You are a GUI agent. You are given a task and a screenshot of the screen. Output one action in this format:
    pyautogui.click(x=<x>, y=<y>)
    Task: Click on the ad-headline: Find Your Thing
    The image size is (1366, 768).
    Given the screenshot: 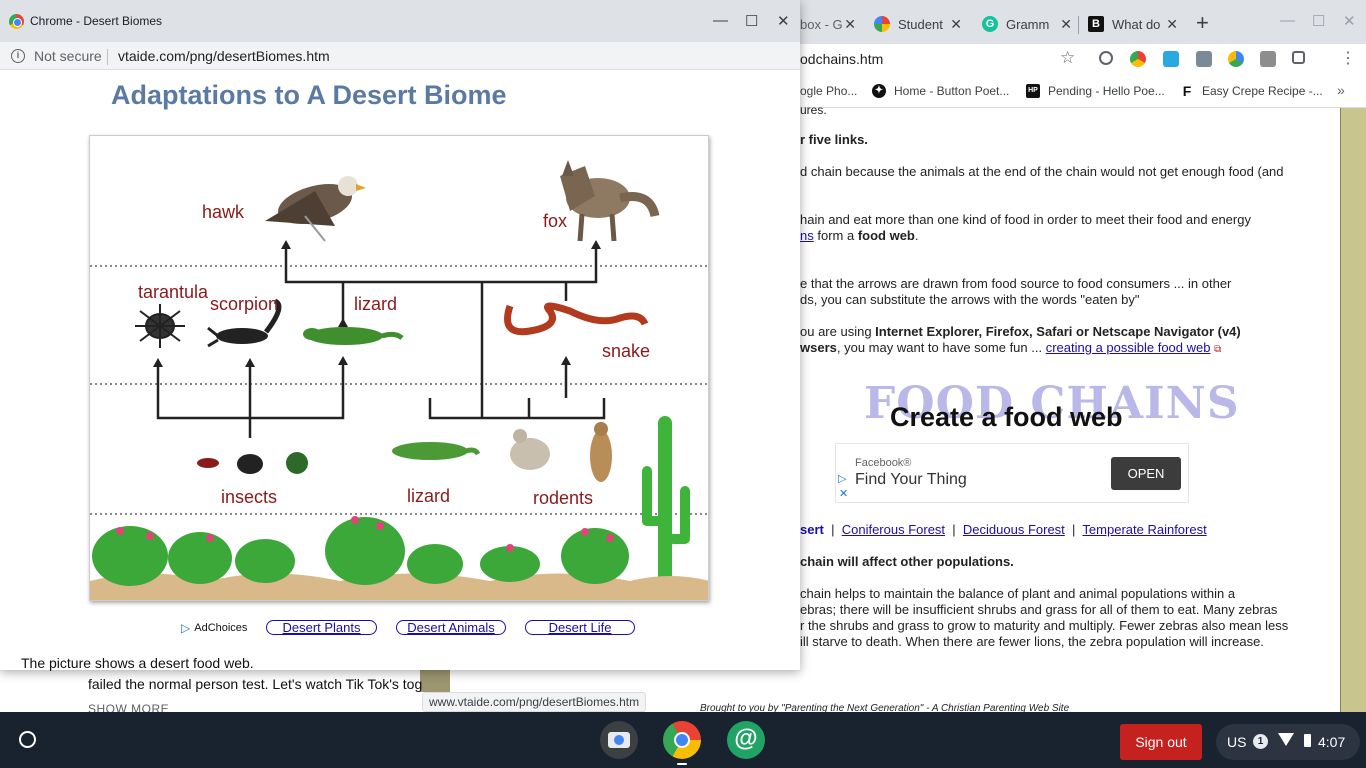 What is the action you would take?
    pyautogui.click(x=911, y=480)
    